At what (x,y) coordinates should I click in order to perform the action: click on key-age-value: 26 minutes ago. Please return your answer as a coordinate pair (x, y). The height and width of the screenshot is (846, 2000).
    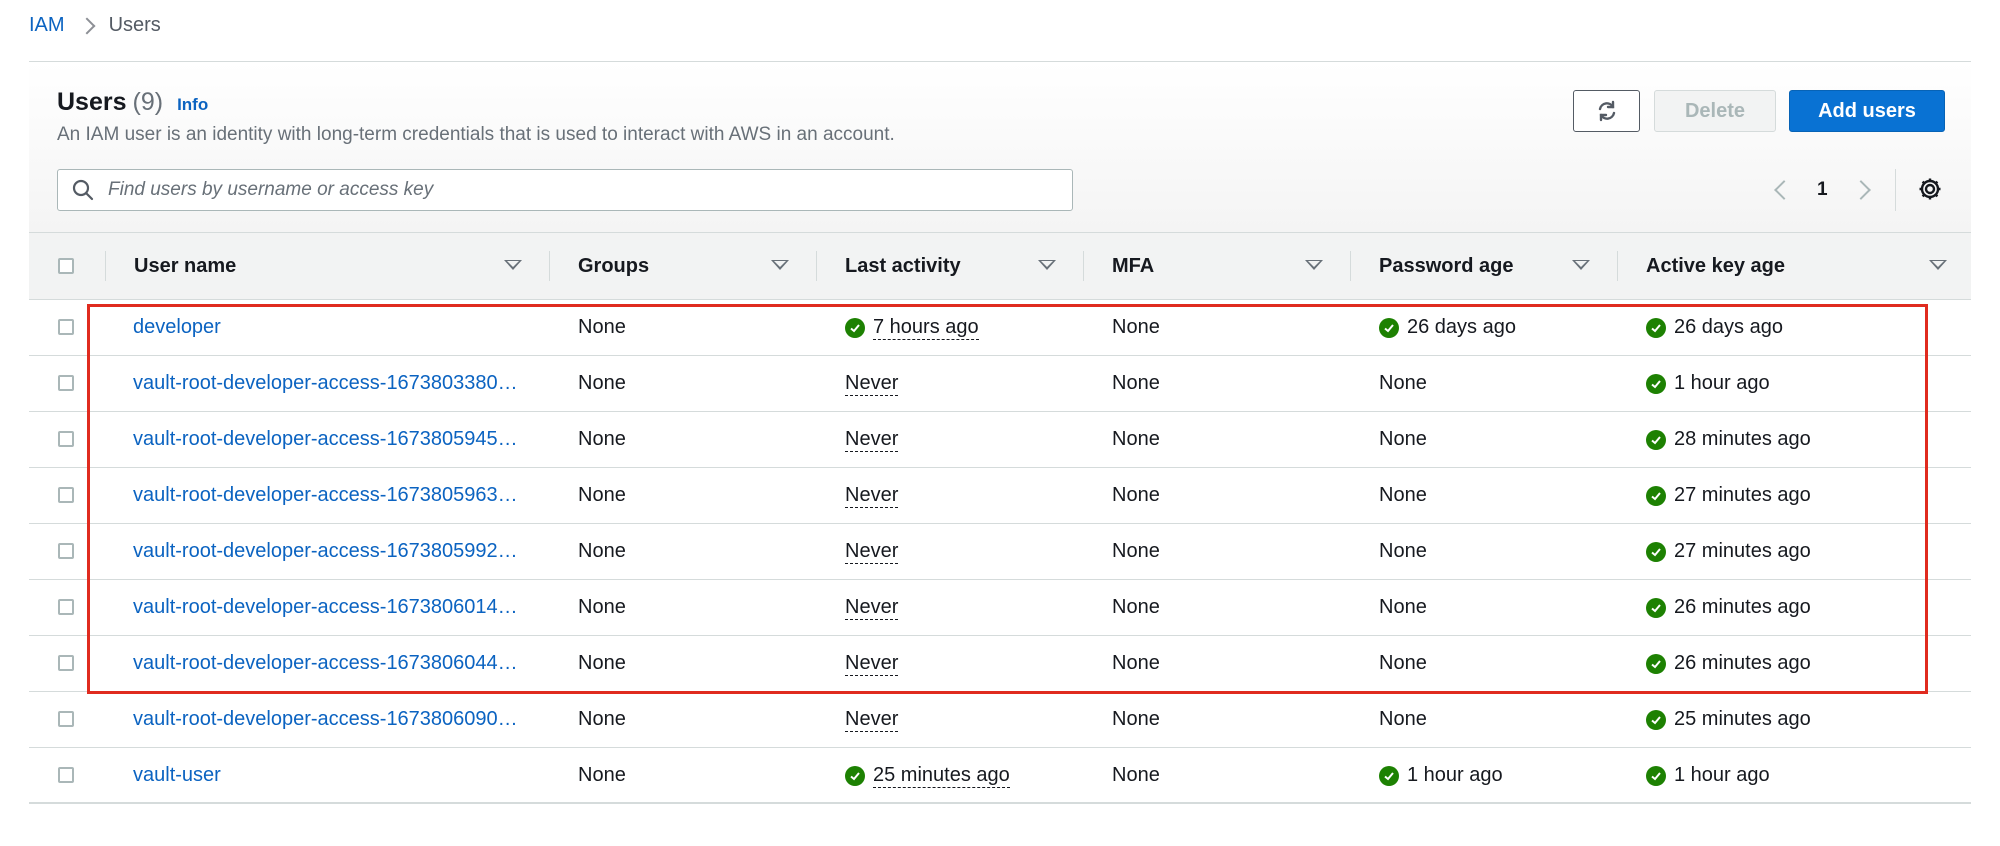
    Looking at the image, I should click on (1742, 663).